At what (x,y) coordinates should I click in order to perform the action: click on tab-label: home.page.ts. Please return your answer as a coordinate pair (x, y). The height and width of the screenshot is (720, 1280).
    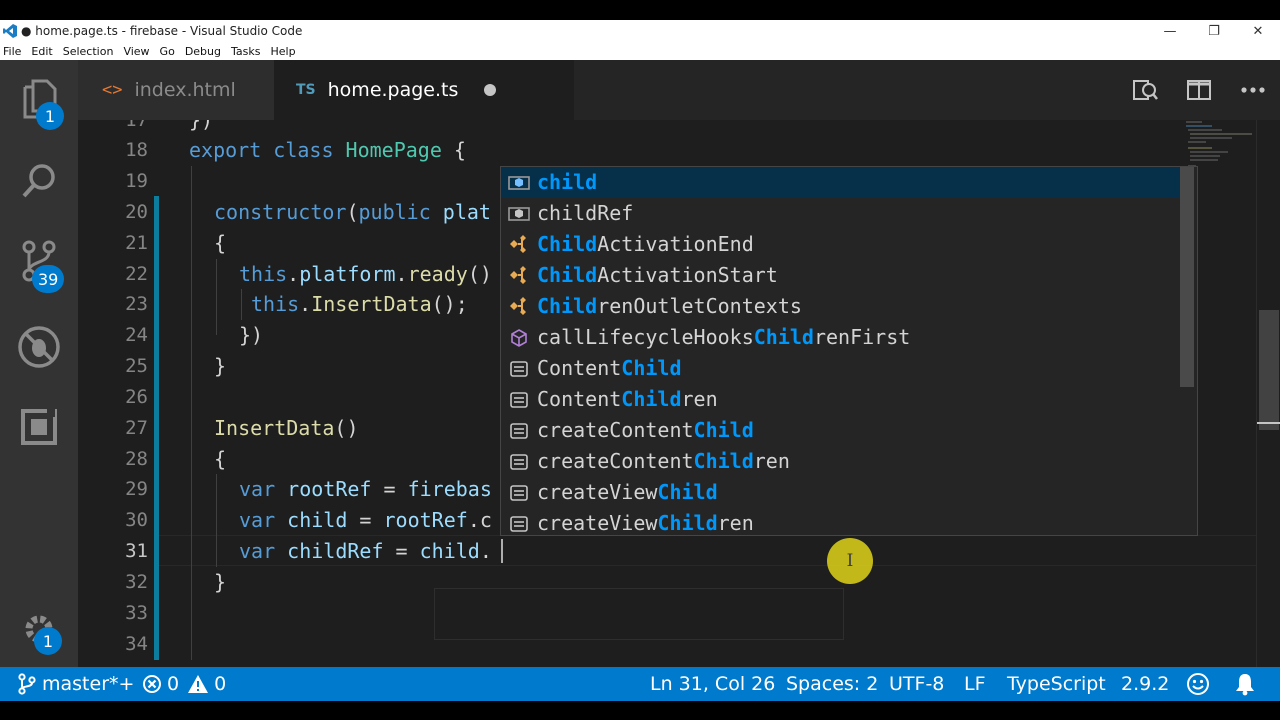
    Looking at the image, I should click on (393, 90).